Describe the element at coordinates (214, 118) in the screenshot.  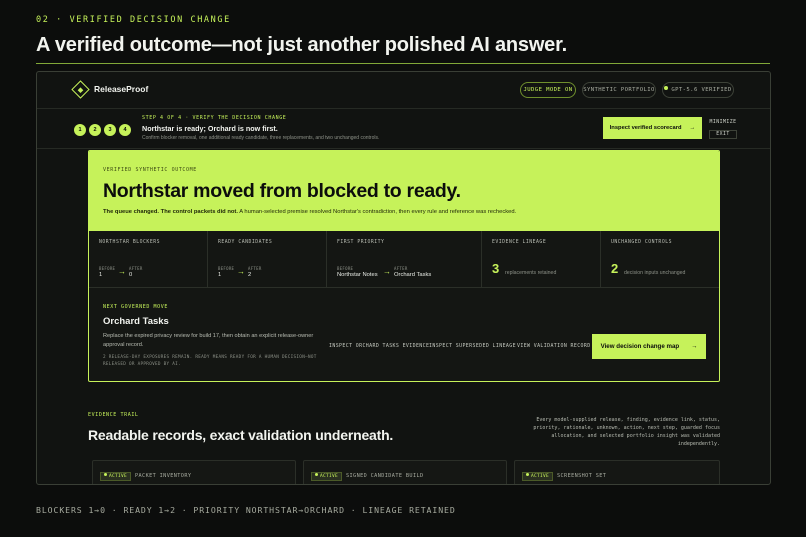
I see `step-label: STEP 4 OF 4 · VERIFY THE DECISION CHANGE` at that location.